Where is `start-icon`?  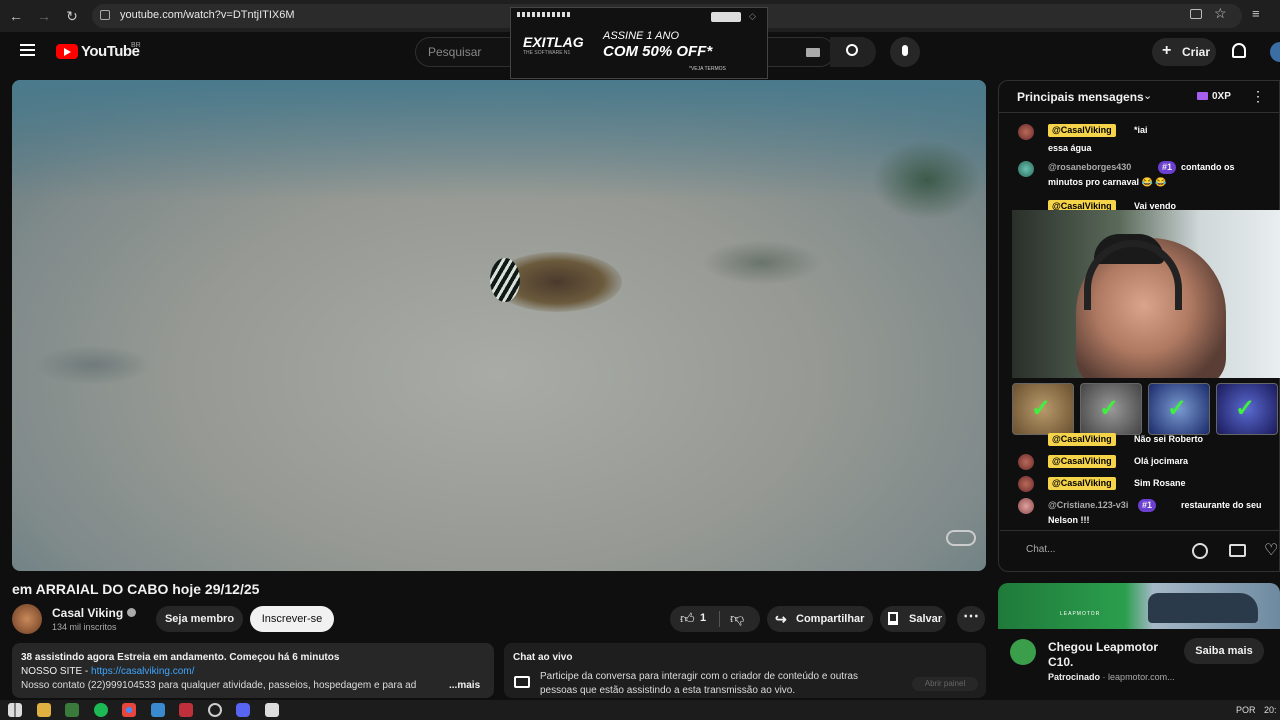
start-icon is located at coordinates (15, 710).